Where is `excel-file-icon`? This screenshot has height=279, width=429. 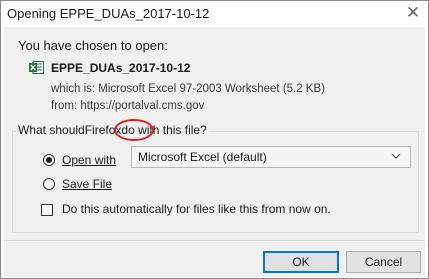
excel-file-icon is located at coordinates (36, 67).